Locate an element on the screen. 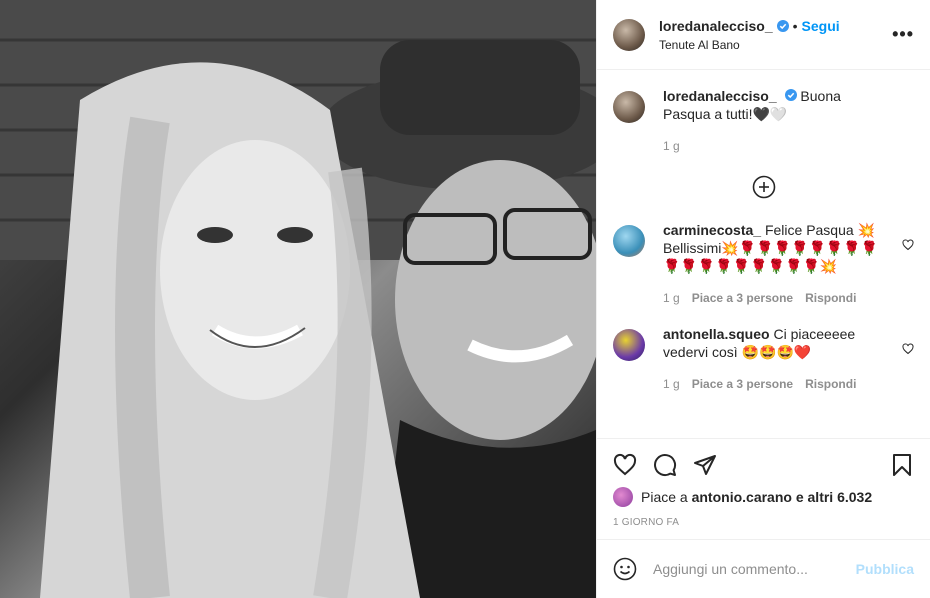 This screenshot has height=598, width=930. add-comment-bar: Pubblica is located at coordinates (763, 568).